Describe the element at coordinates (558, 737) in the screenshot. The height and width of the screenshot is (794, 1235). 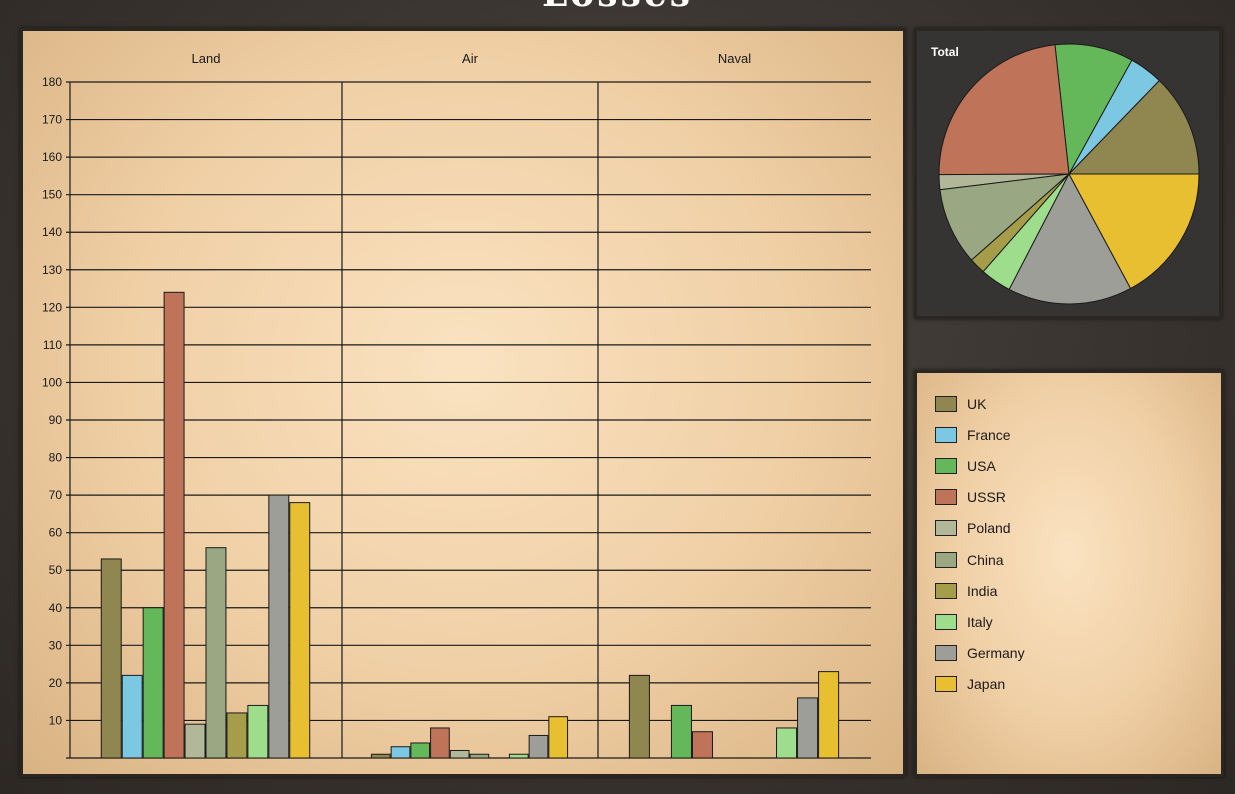
I see `bar-japan-air` at that location.